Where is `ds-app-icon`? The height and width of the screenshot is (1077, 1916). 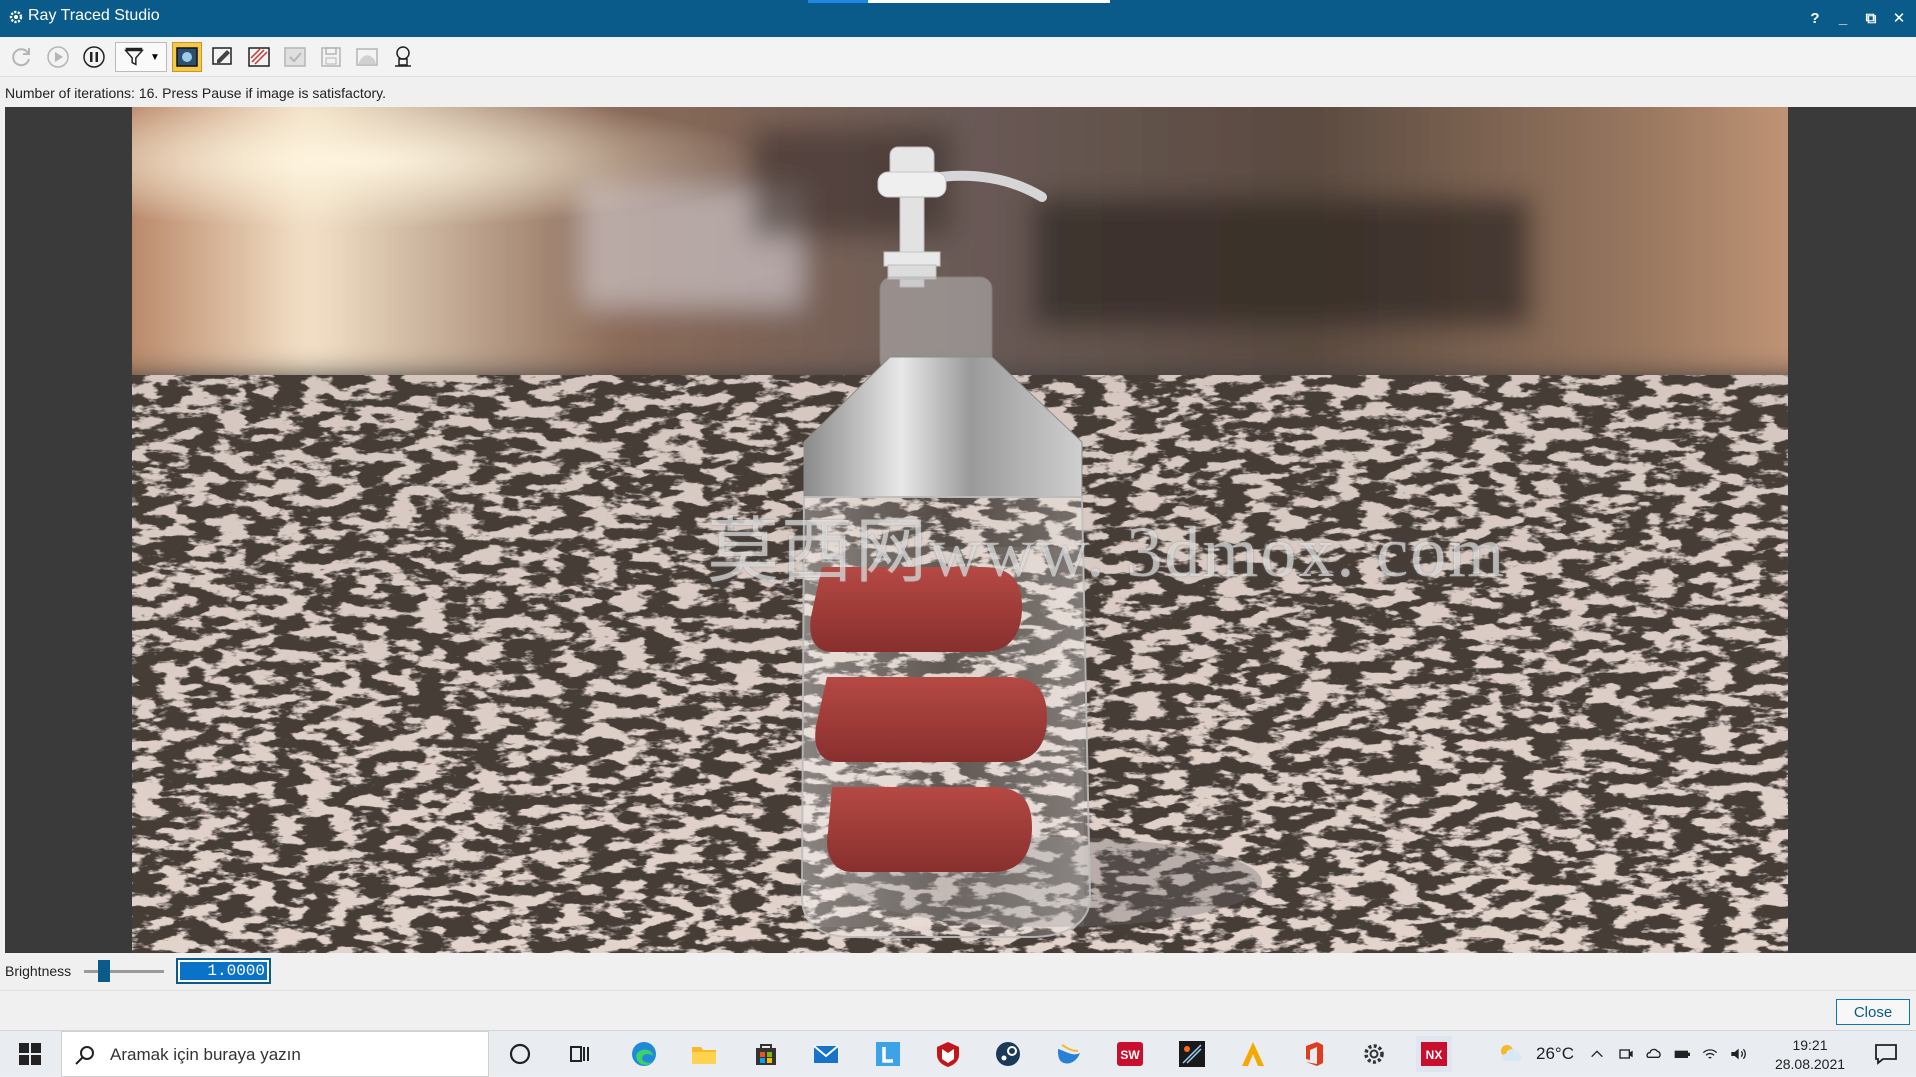 ds-app-icon is located at coordinates (1192, 1054).